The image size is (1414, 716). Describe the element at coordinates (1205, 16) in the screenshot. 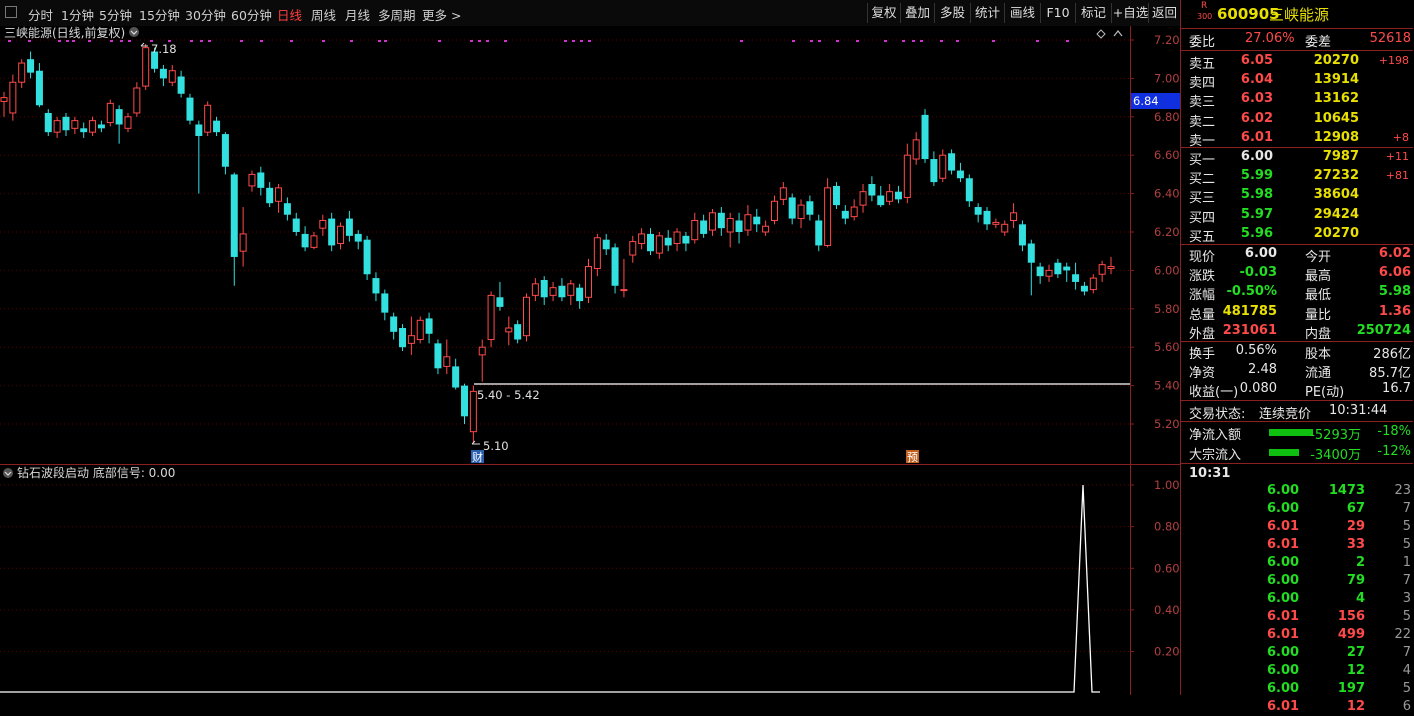

I see `stock-tag-sub: 300` at that location.